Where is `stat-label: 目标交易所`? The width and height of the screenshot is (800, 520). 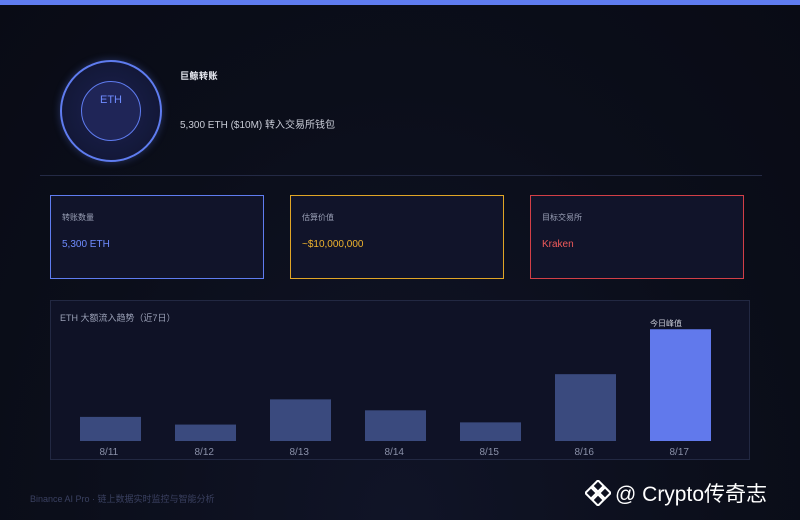
stat-label: 目标交易所 is located at coordinates (562, 217).